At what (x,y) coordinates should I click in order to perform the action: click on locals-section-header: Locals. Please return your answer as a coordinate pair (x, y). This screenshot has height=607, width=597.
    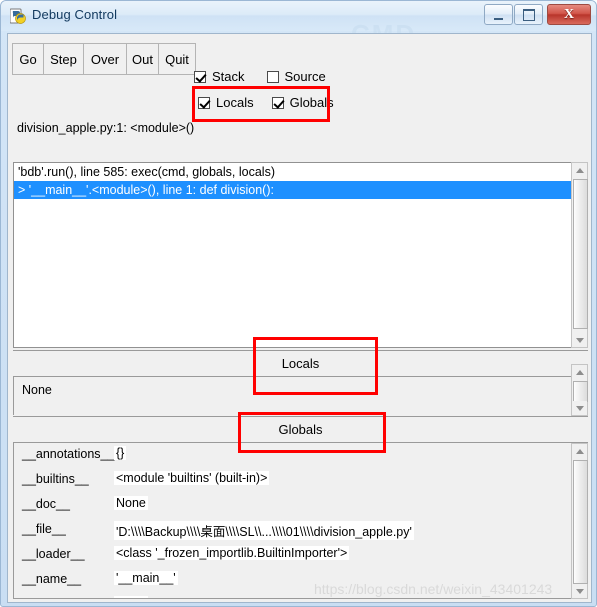
    Looking at the image, I should click on (300, 363).